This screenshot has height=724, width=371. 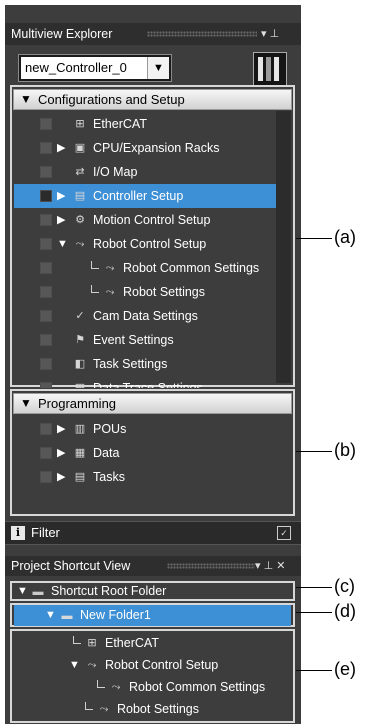 I want to click on callout-a: (a), so click(x=345, y=237).